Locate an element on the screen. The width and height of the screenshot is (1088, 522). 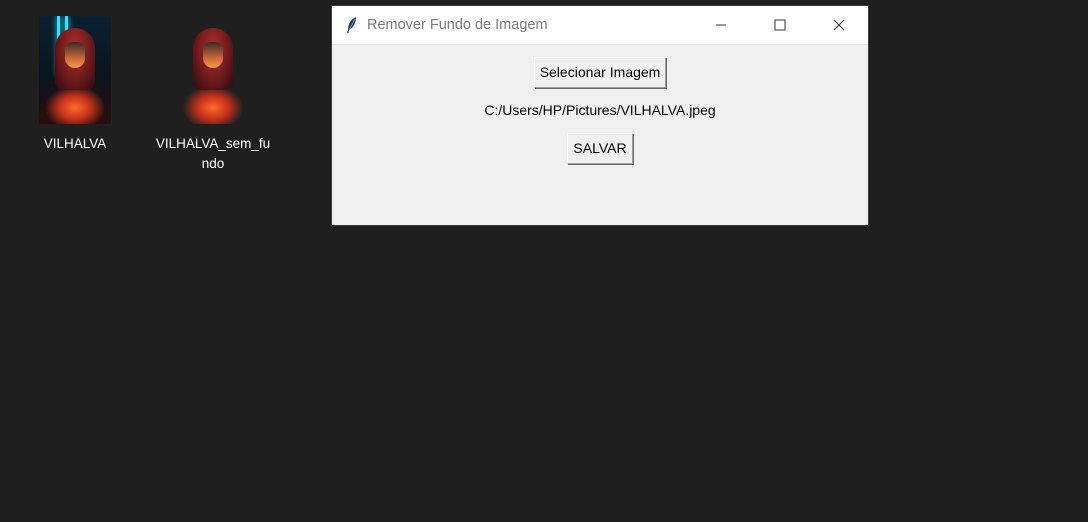
maximize-icon is located at coordinates (780, 25).